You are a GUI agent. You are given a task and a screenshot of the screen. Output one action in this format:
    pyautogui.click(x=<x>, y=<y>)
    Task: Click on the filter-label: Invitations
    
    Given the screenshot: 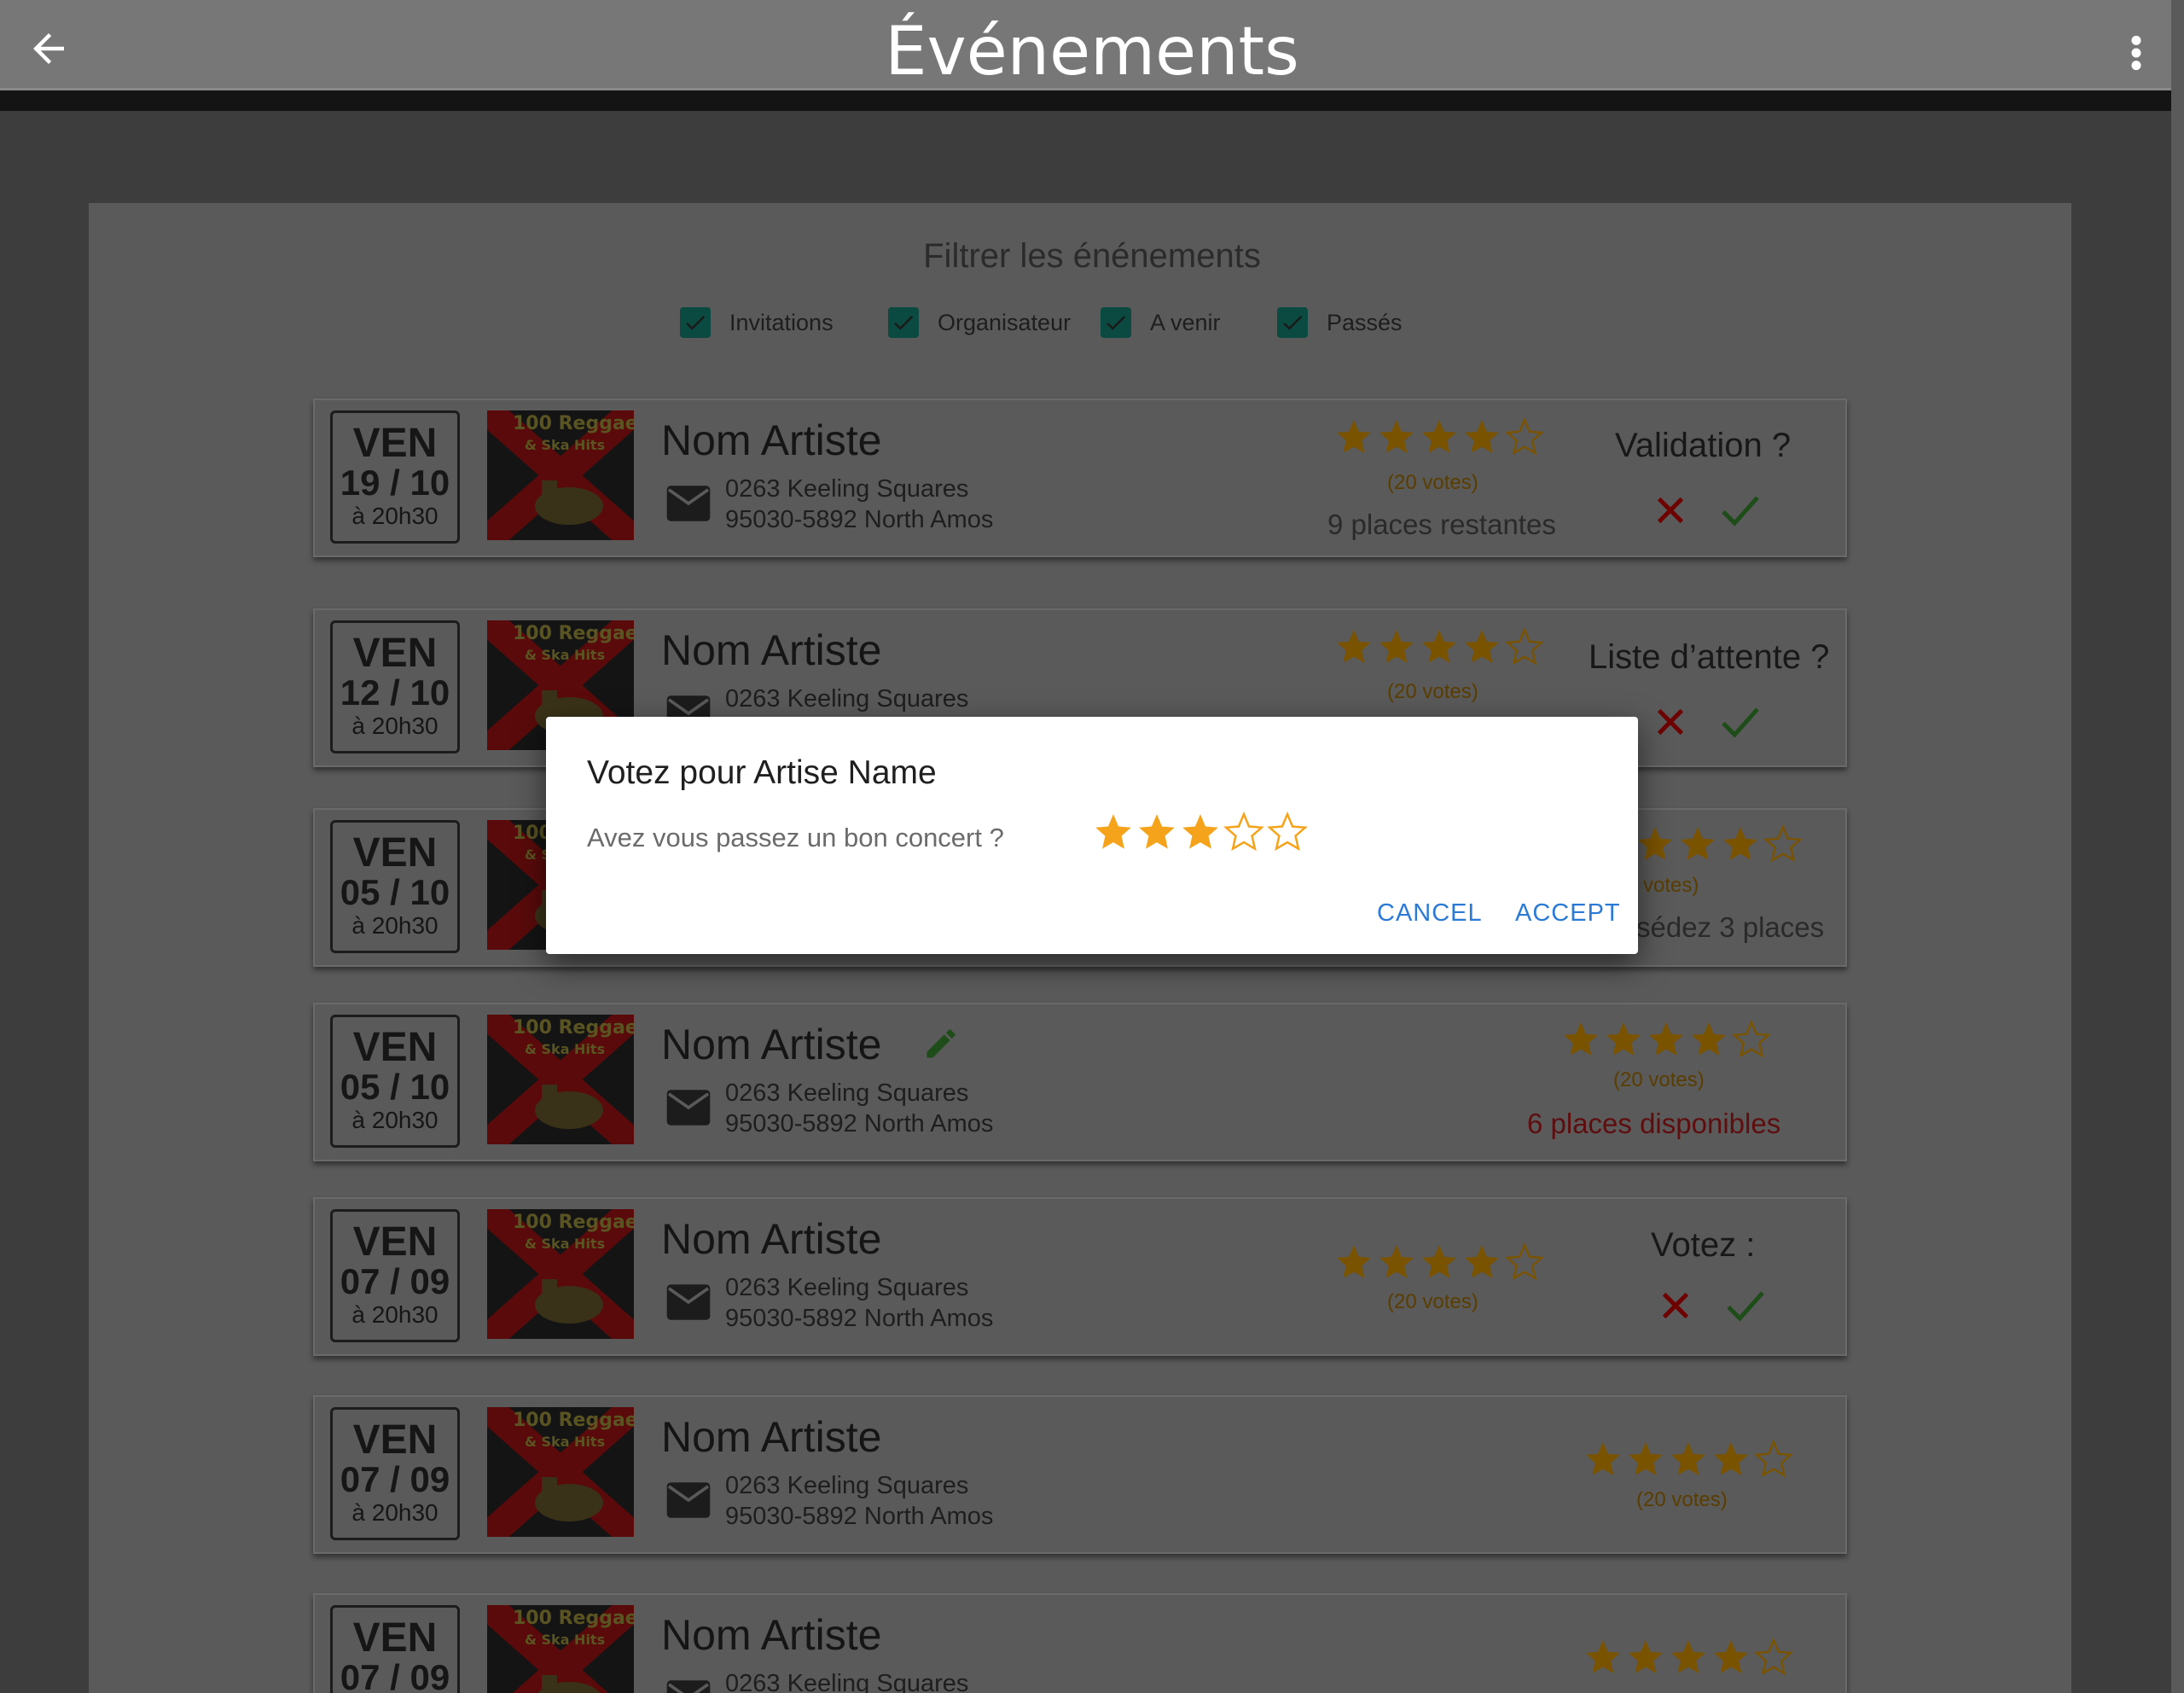 What is the action you would take?
    pyautogui.click(x=781, y=322)
    